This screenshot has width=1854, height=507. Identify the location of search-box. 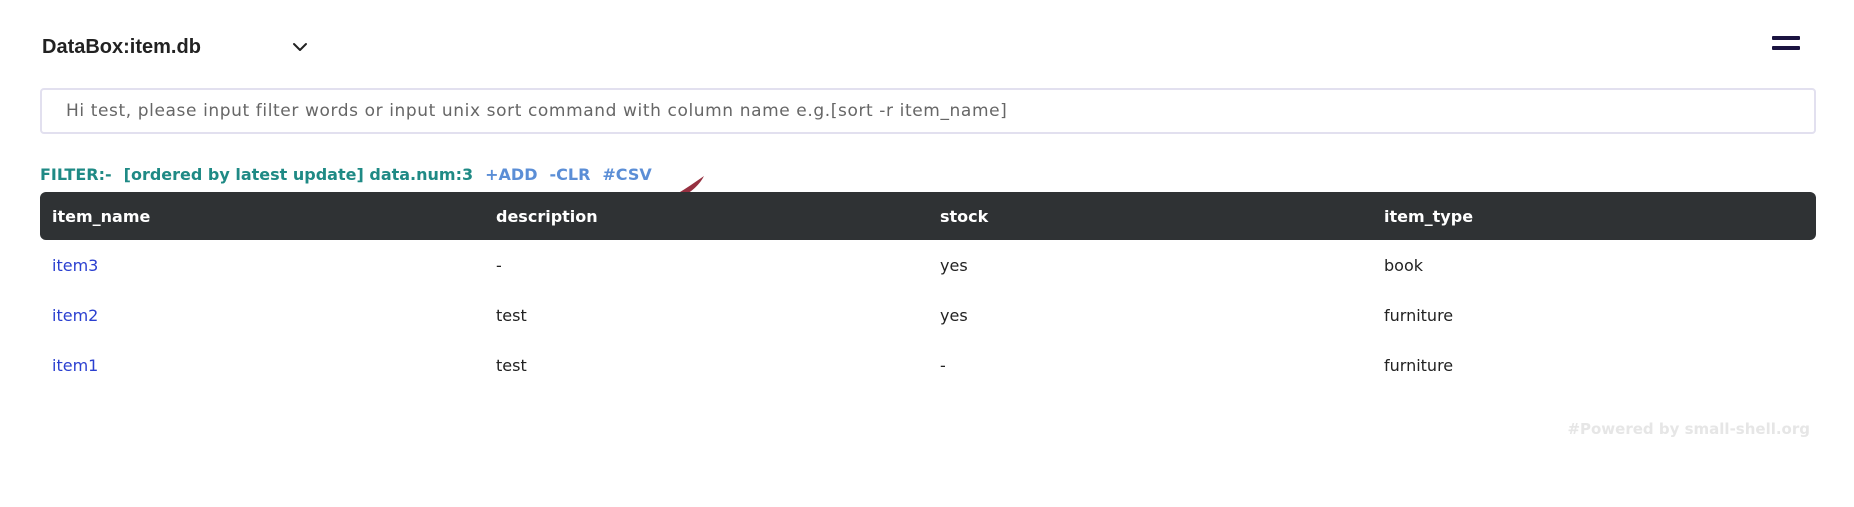
(928, 111).